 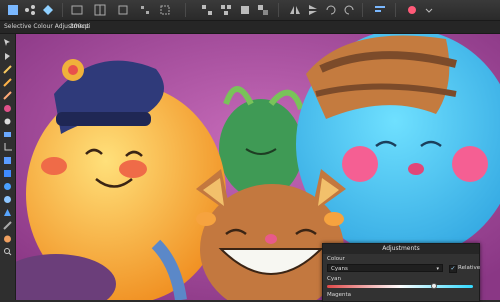 What do you see at coordinates (429, 10) in the screenshot?
I see `chevron-down-icon` at bounding box center [429, 10].